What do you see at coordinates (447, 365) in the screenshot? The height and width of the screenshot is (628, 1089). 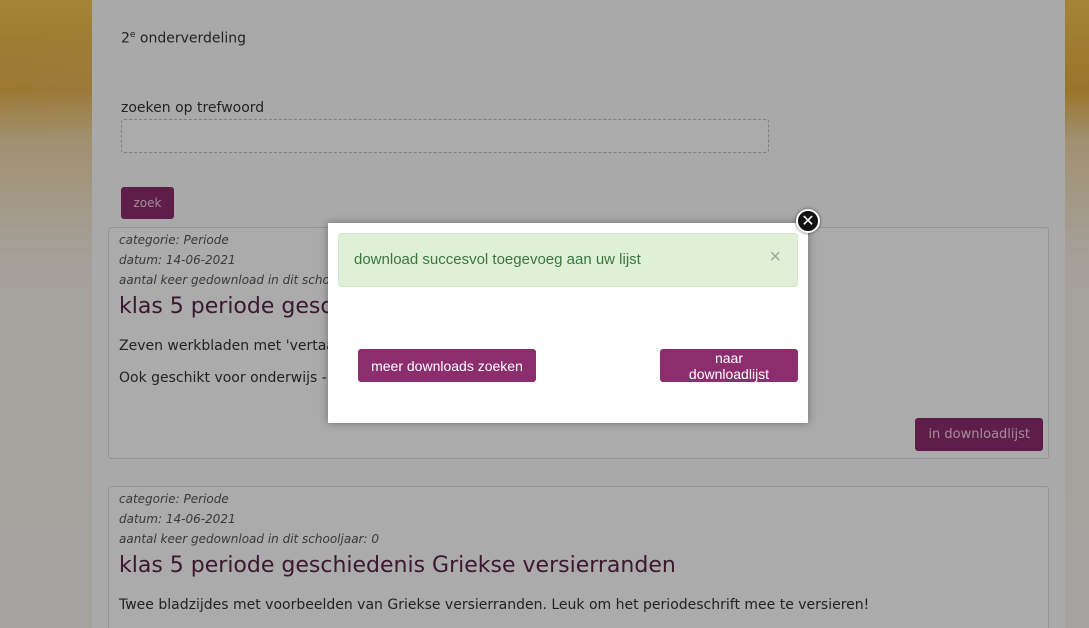 I see `more-downloads-button: meer downloads zoeken` at bounding box center [447, 365].